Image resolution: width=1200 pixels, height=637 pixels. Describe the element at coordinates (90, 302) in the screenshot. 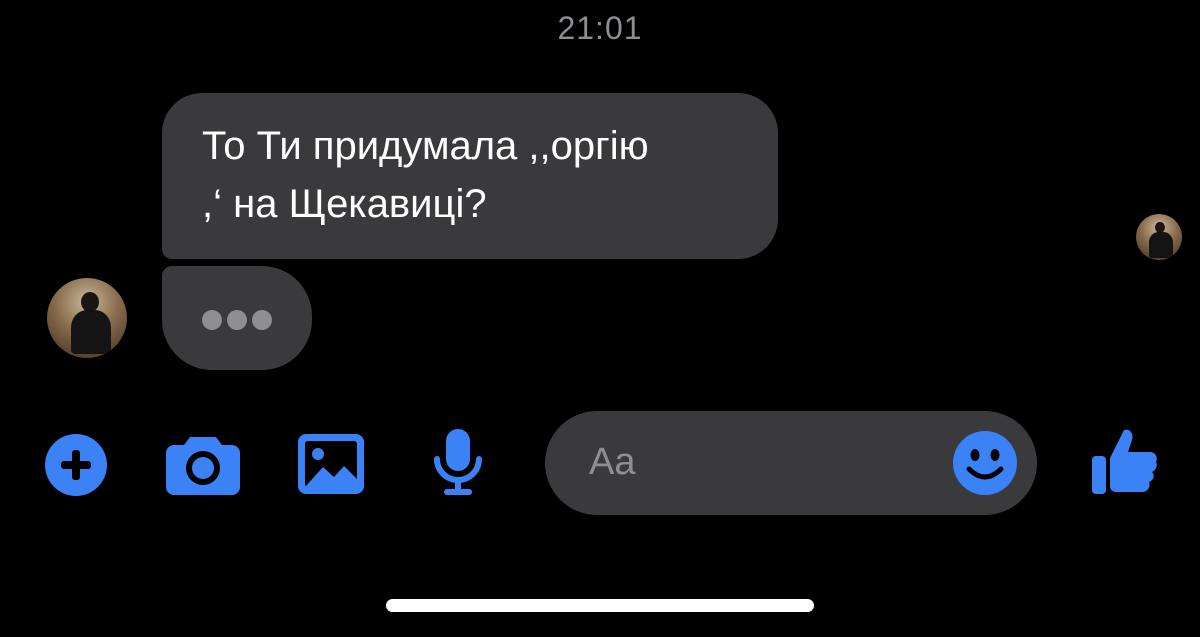

I see `avatar-figure-head` at that location.